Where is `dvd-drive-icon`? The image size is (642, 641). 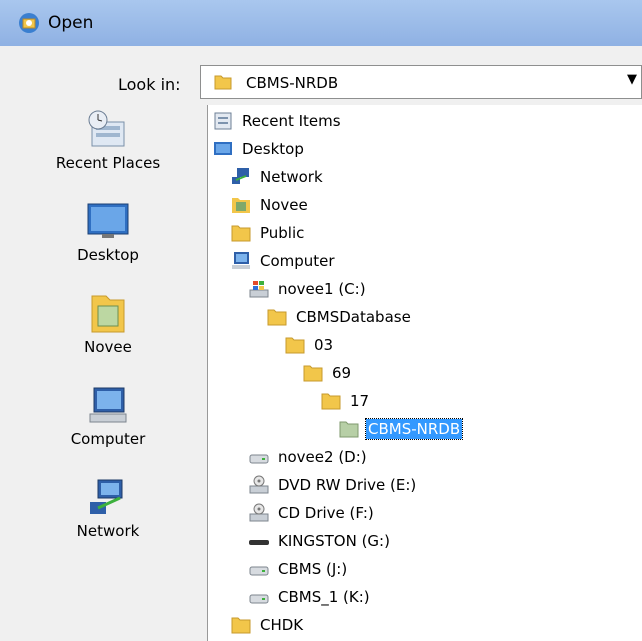
dvd-drive-icon is located at coordinates (259, 484).